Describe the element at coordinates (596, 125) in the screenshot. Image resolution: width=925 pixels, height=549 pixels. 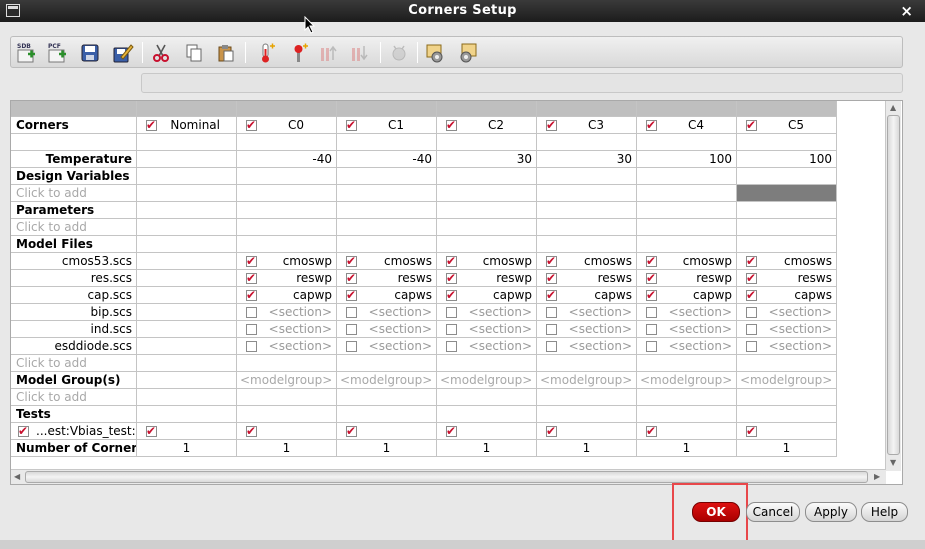
I see `corner-name: C3` at that location.